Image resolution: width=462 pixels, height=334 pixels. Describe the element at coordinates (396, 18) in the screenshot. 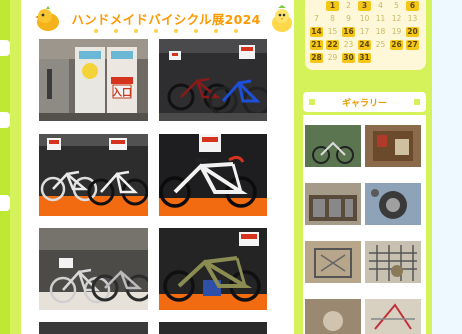

I see `calendar-day: 12` at that location.